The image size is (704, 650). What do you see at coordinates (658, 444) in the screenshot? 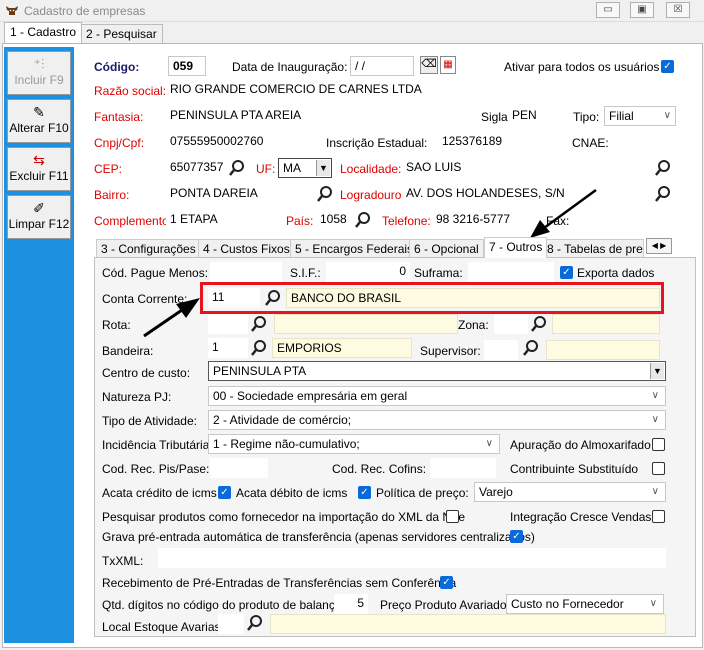
I see `apuracao-checkbox` at bounding box center [658, 444].